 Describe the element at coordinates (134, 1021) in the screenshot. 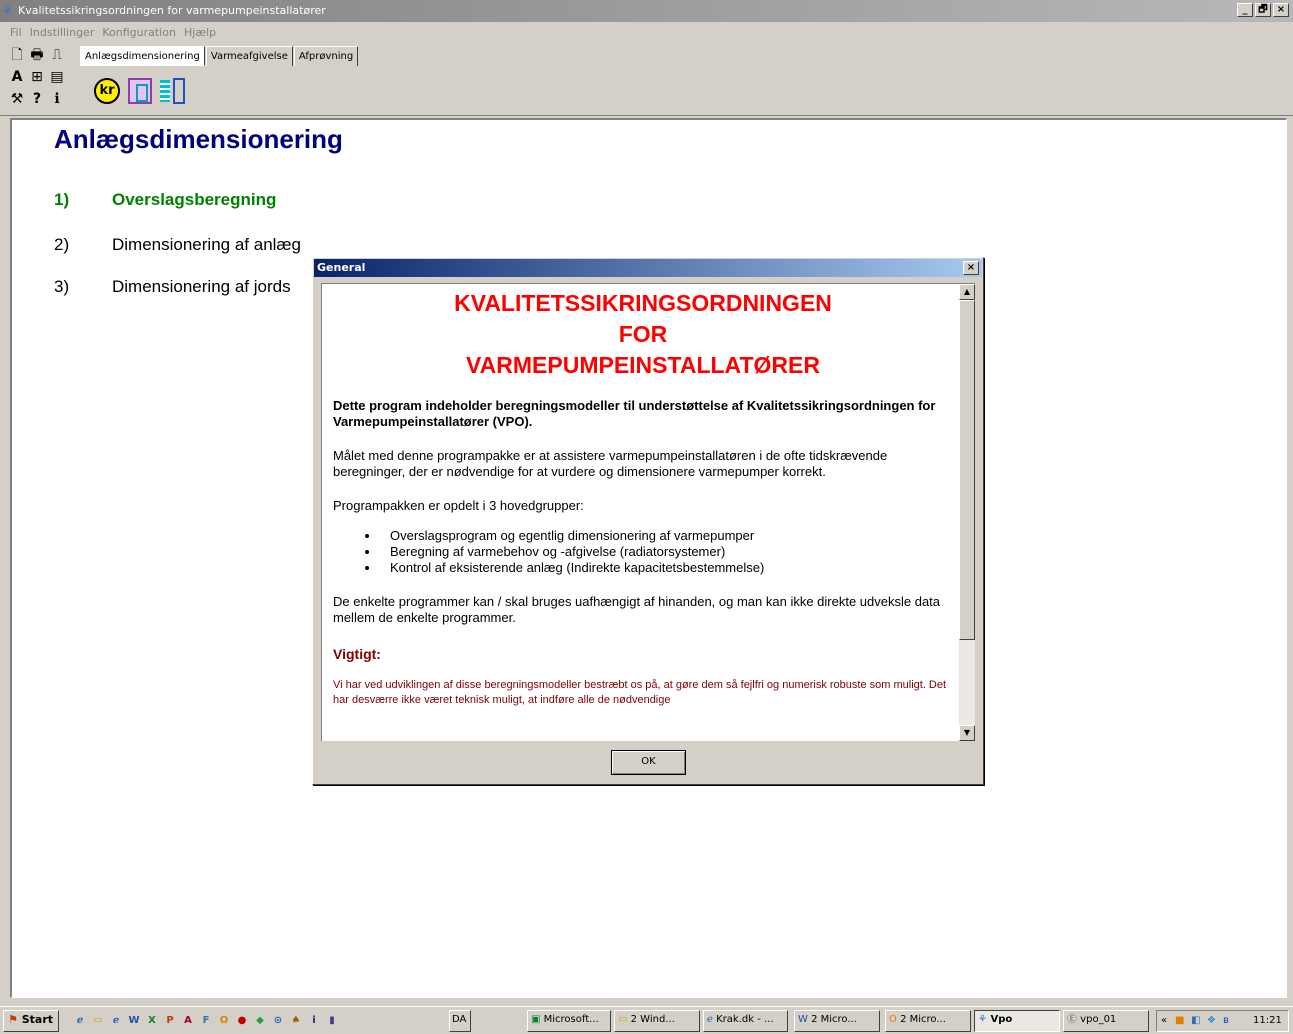

I see `word-icon: W` at that location.